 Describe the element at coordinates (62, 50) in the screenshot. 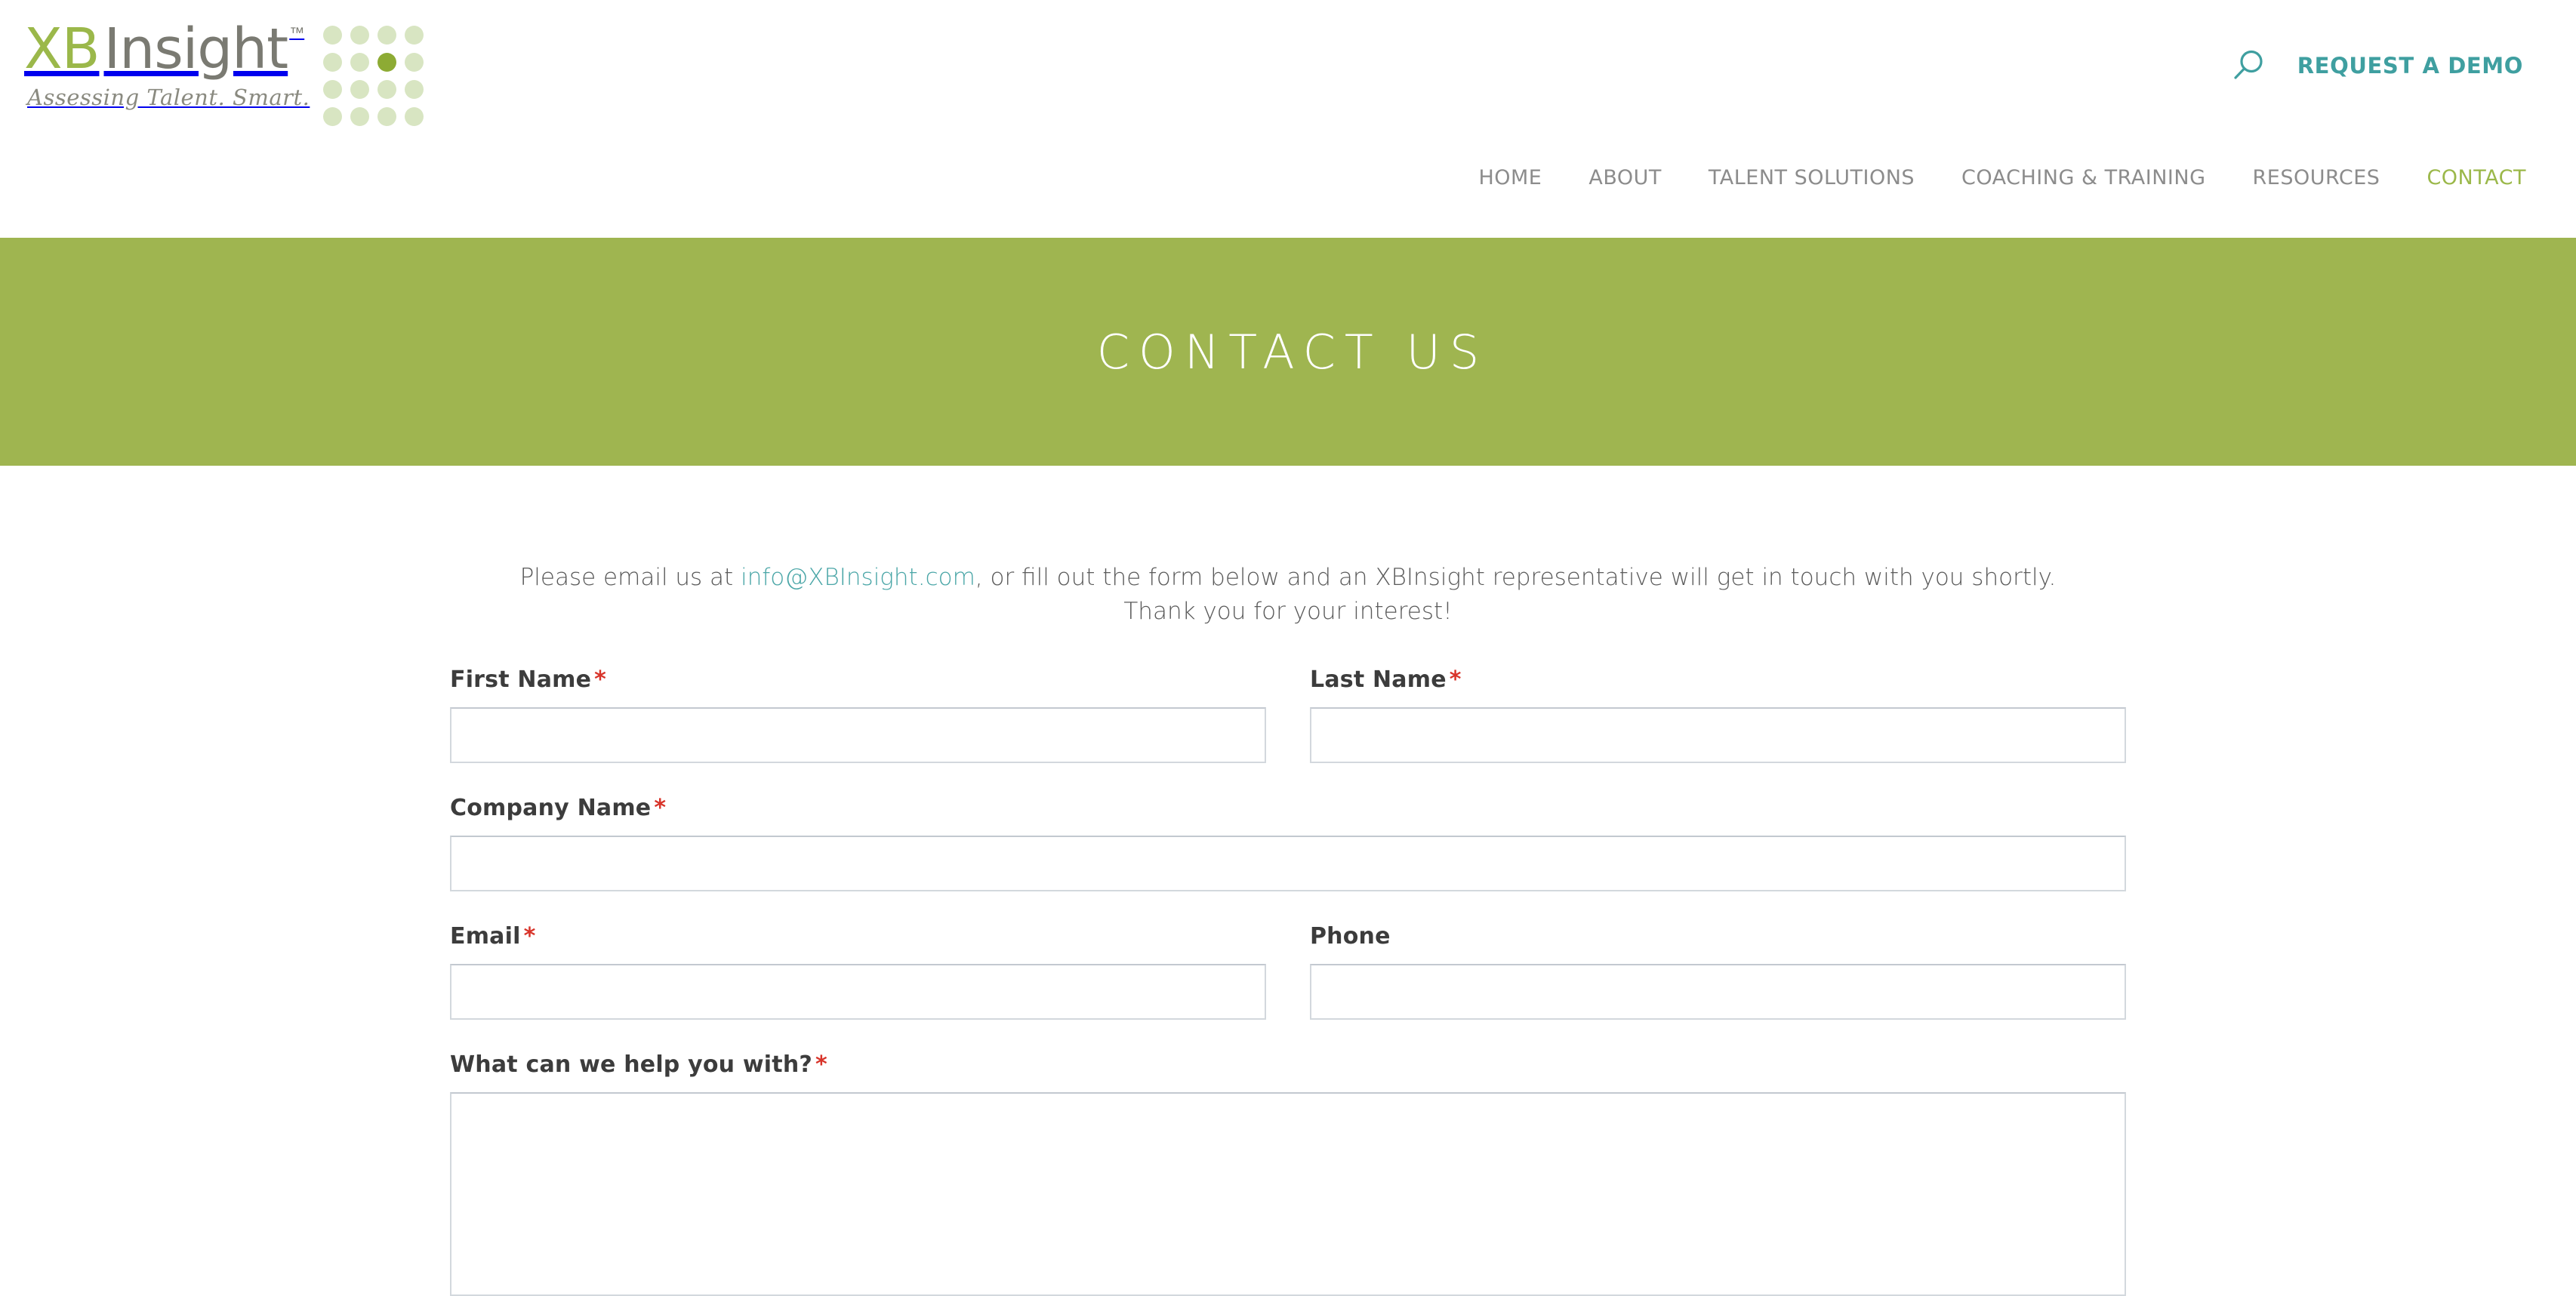

I see `logo-brand-first: XB` at that location.